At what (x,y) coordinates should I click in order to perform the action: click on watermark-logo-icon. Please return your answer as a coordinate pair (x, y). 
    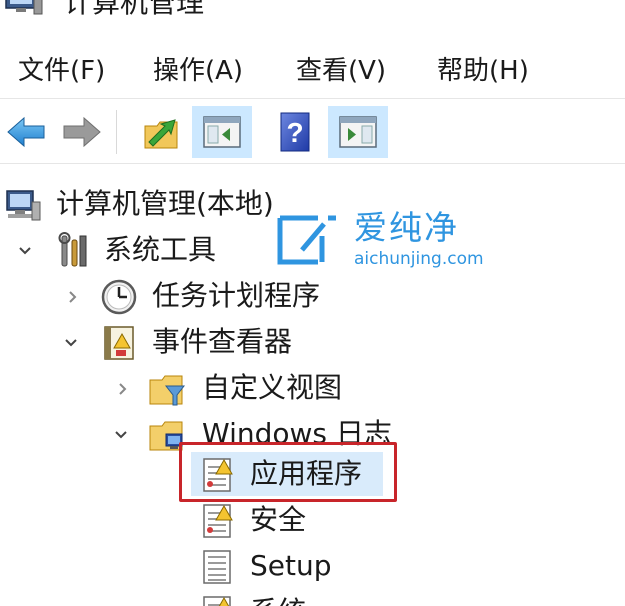
    Looking at the image, I should click on (306, 240).